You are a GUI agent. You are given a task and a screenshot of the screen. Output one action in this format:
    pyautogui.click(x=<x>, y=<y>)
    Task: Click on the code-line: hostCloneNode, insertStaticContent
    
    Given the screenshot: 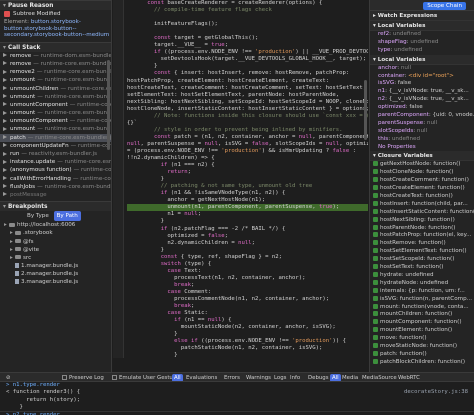 What is the action you would take?
    pyautogui.click(x=247, y=109)
    